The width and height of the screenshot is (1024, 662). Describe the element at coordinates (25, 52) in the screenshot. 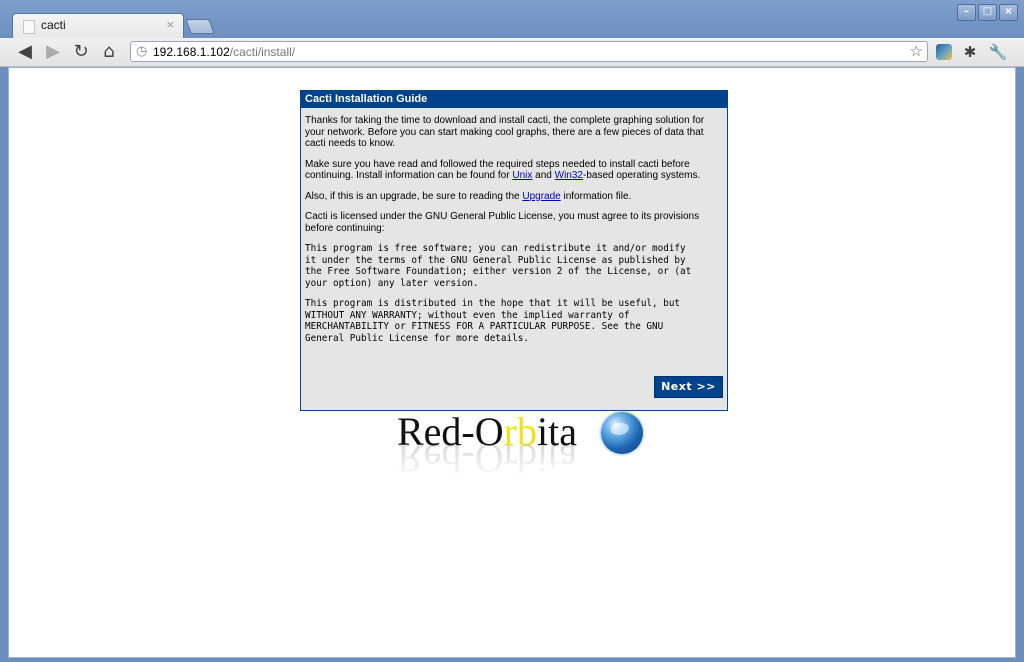

I see `back-icon: ◀` at that location.